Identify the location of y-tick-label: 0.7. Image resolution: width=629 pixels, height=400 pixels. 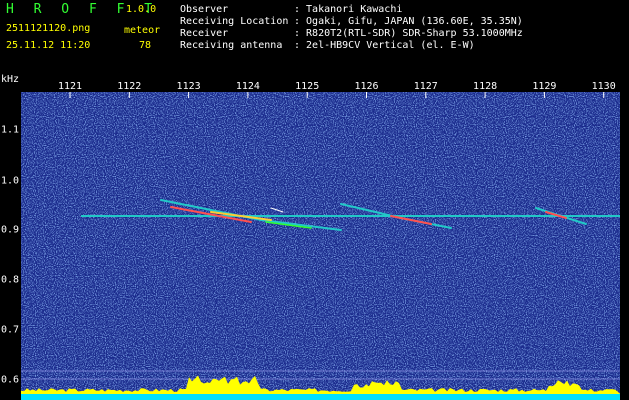
(10, 330).